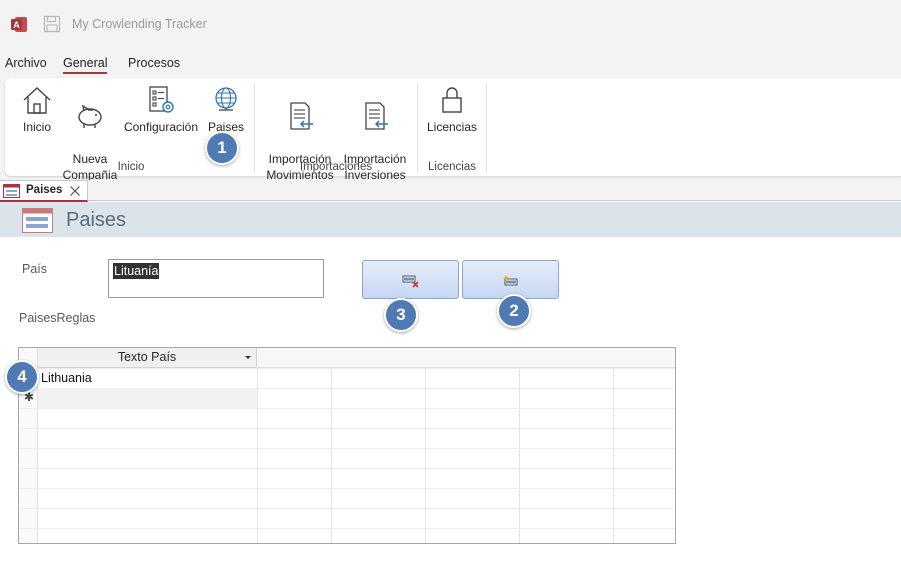 Image resolution: width=901 pixels, height=566 pixels. I want to click on document-tab-label: Paises, so click(44, 190).